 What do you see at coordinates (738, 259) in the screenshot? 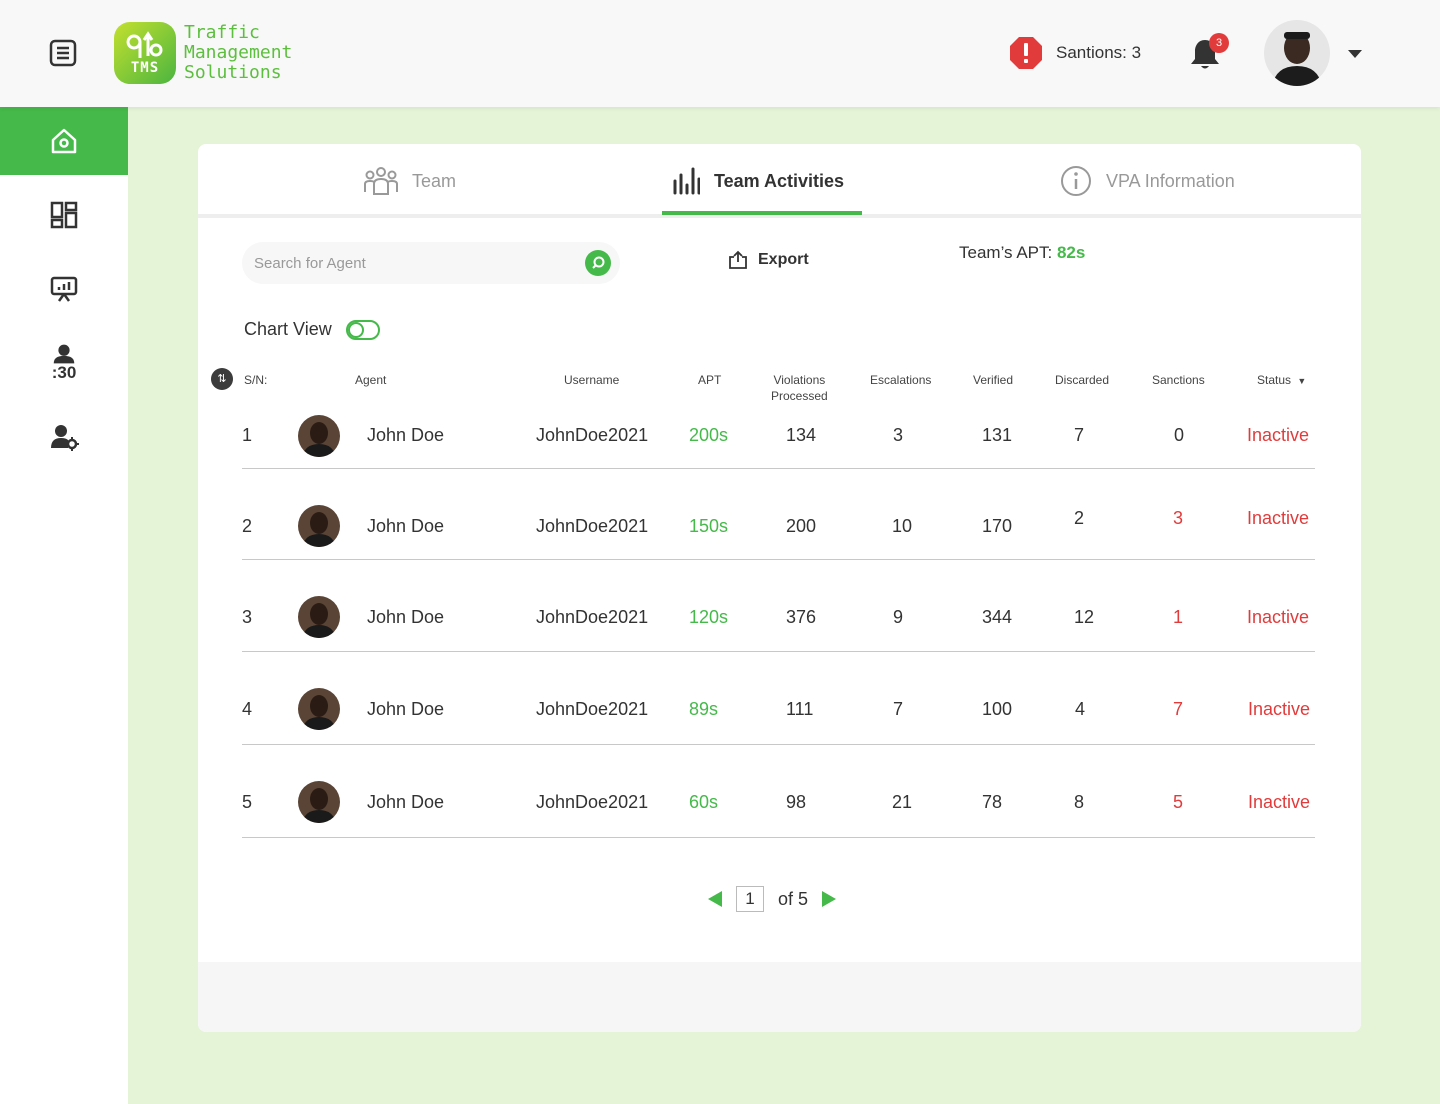
I see `export-icon` at bounding box center [738, 259].